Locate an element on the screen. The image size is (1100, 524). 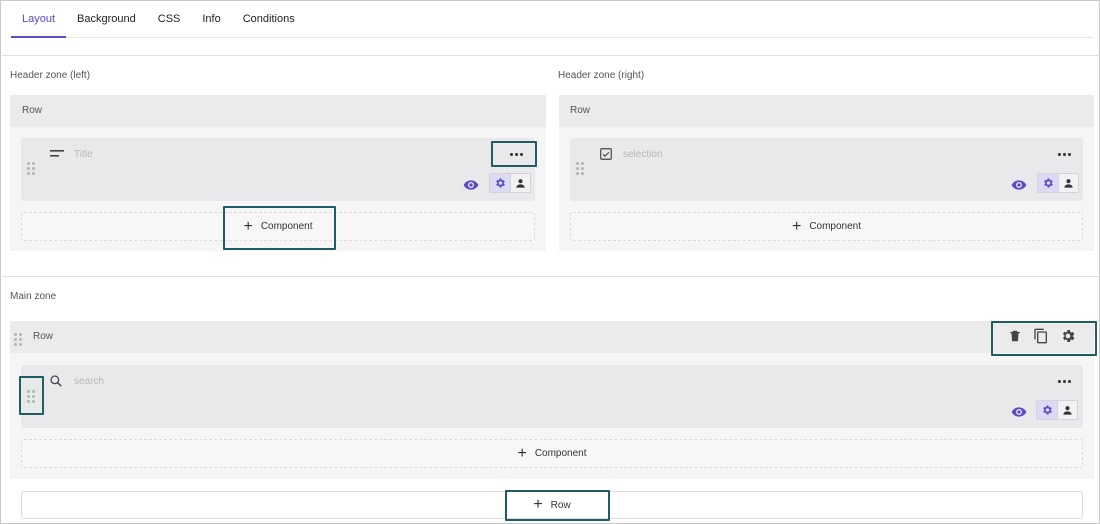
component-card-selection: selection is located at coordinates (826, 169).